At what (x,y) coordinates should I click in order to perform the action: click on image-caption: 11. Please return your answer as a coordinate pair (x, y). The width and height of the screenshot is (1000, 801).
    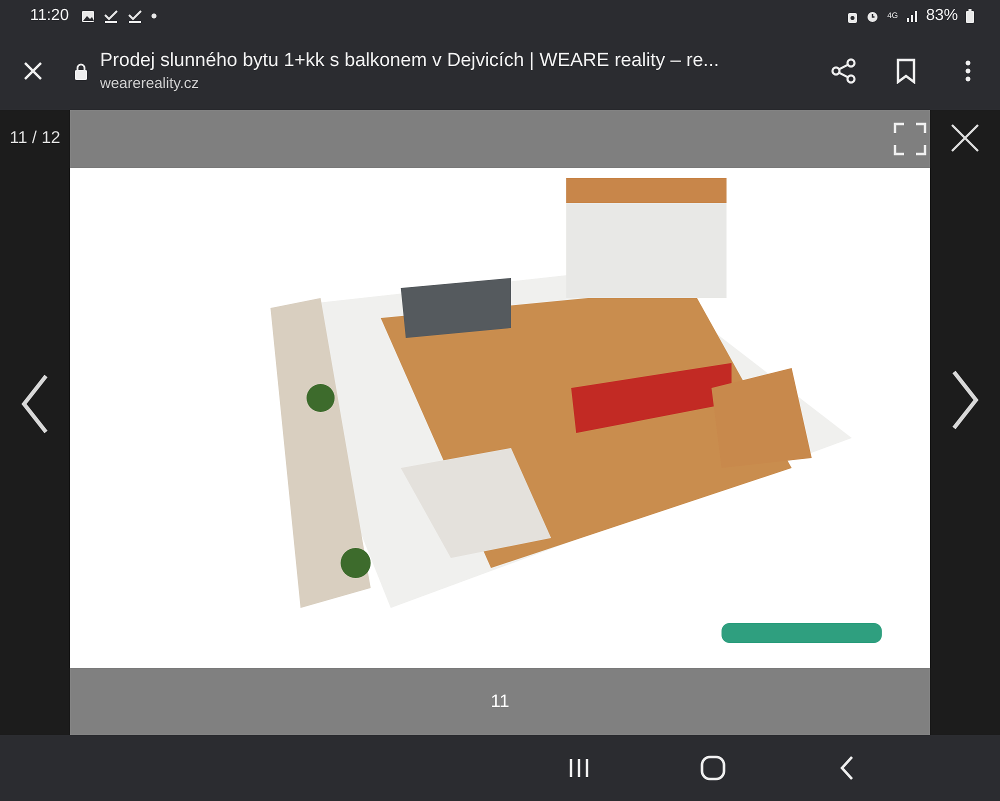
    Looking at the image, I should click on (500, 701).